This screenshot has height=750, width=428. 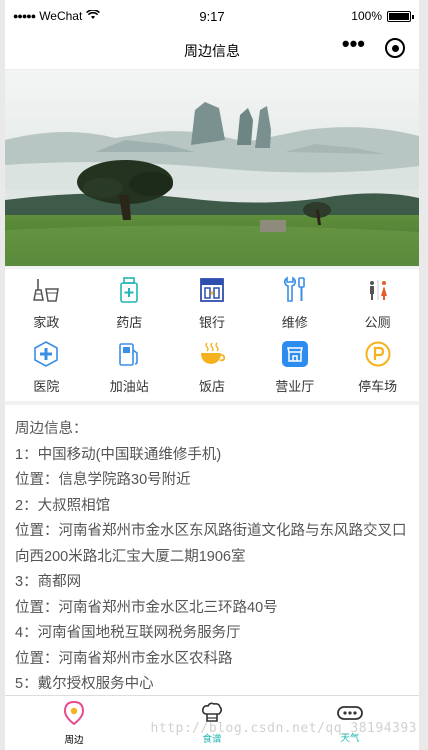 I want to click on service-label: 银行, so click(x=211, y=322).